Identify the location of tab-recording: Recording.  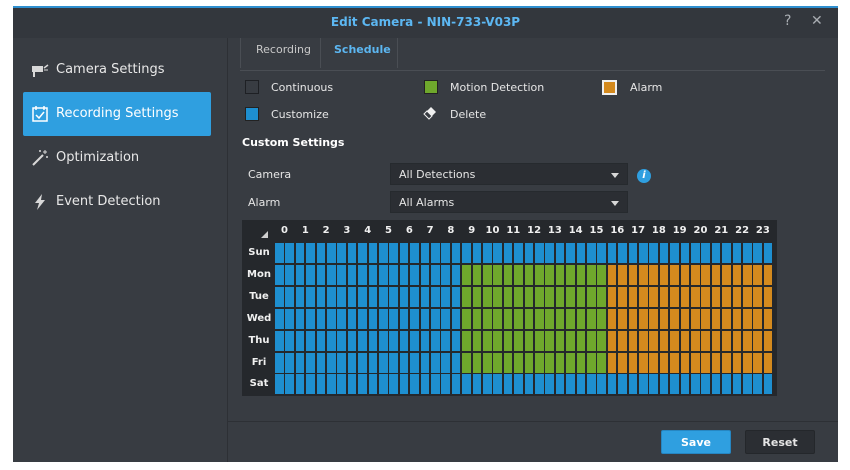
(283, 55).